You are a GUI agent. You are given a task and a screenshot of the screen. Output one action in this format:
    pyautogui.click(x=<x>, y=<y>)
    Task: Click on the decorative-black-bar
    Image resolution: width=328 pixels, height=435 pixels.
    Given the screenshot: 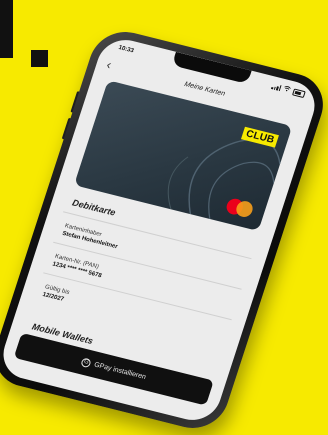 What is the action you would take?
    pyautogui.click(x=6, y=29)
    